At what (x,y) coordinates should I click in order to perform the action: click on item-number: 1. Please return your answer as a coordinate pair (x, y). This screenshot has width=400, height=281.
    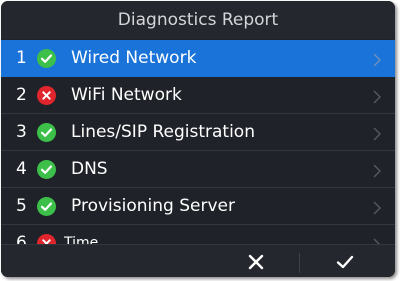
    Looking at the image, I should click on (21, 58).